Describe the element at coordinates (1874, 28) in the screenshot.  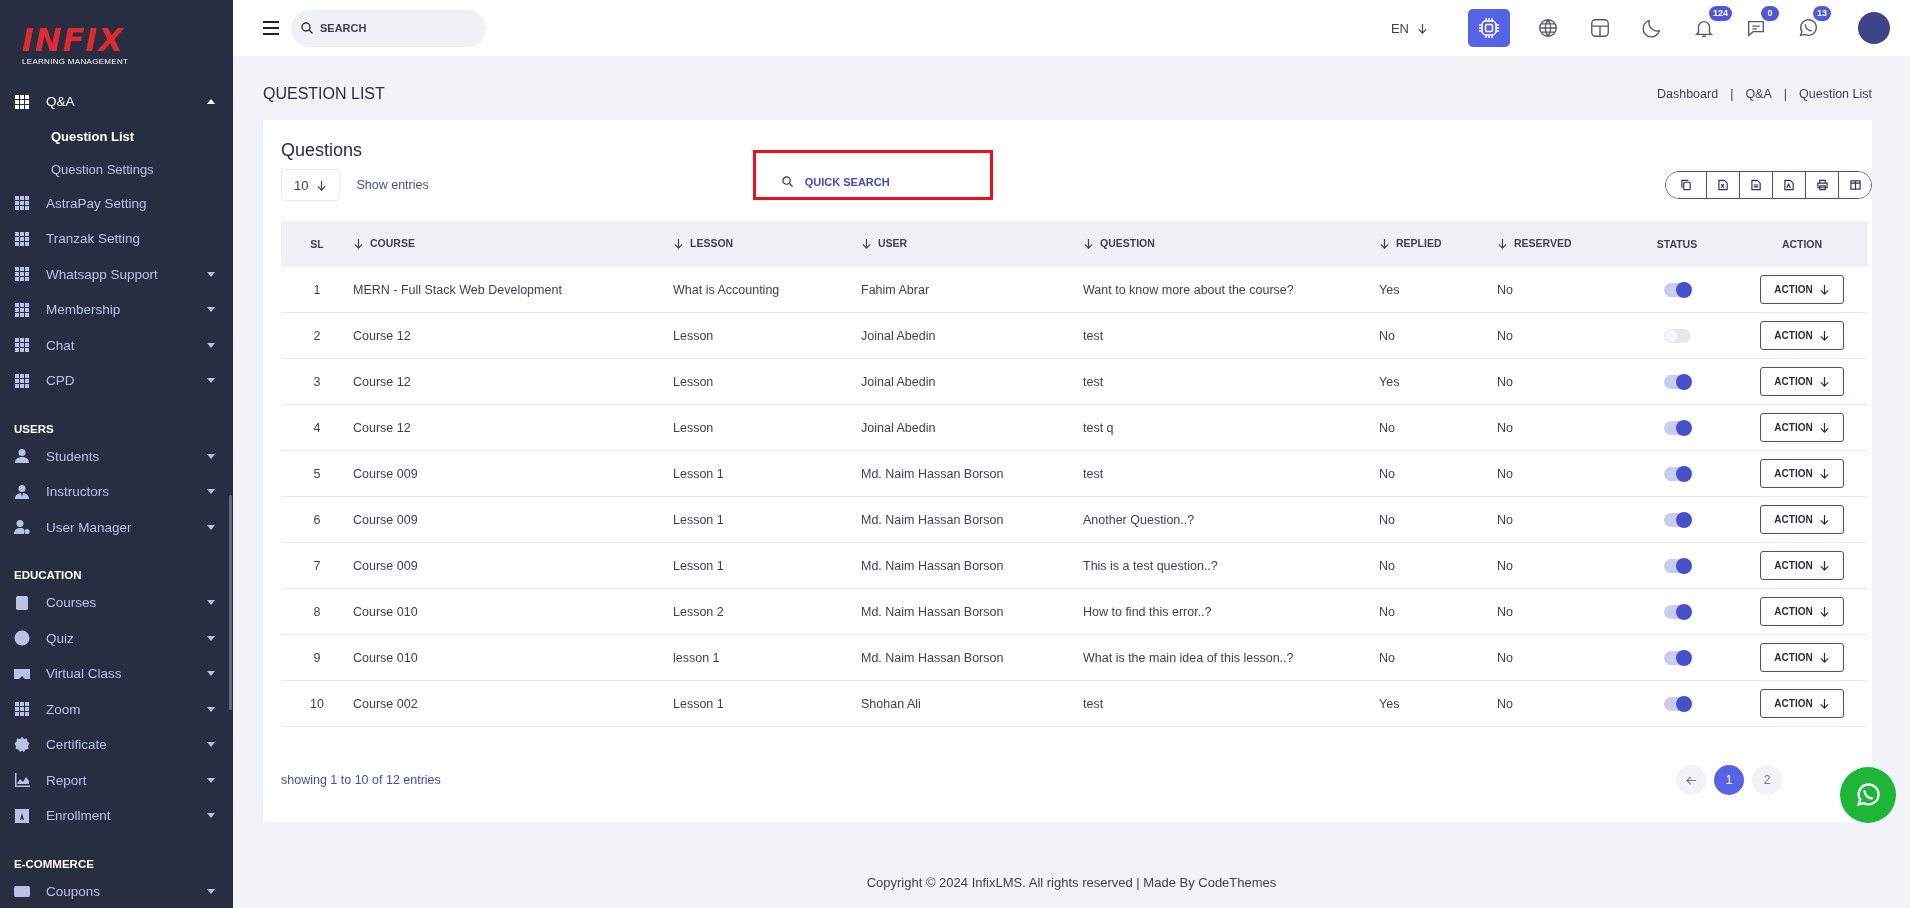
I see `avatar` at that location.